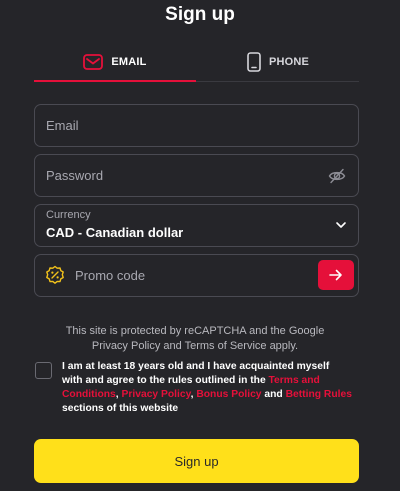 Image resolution: width=400 pixels, height=491 pixels. I want to click on bonus-policy-link: Bonus Policy, so click(228, 394).